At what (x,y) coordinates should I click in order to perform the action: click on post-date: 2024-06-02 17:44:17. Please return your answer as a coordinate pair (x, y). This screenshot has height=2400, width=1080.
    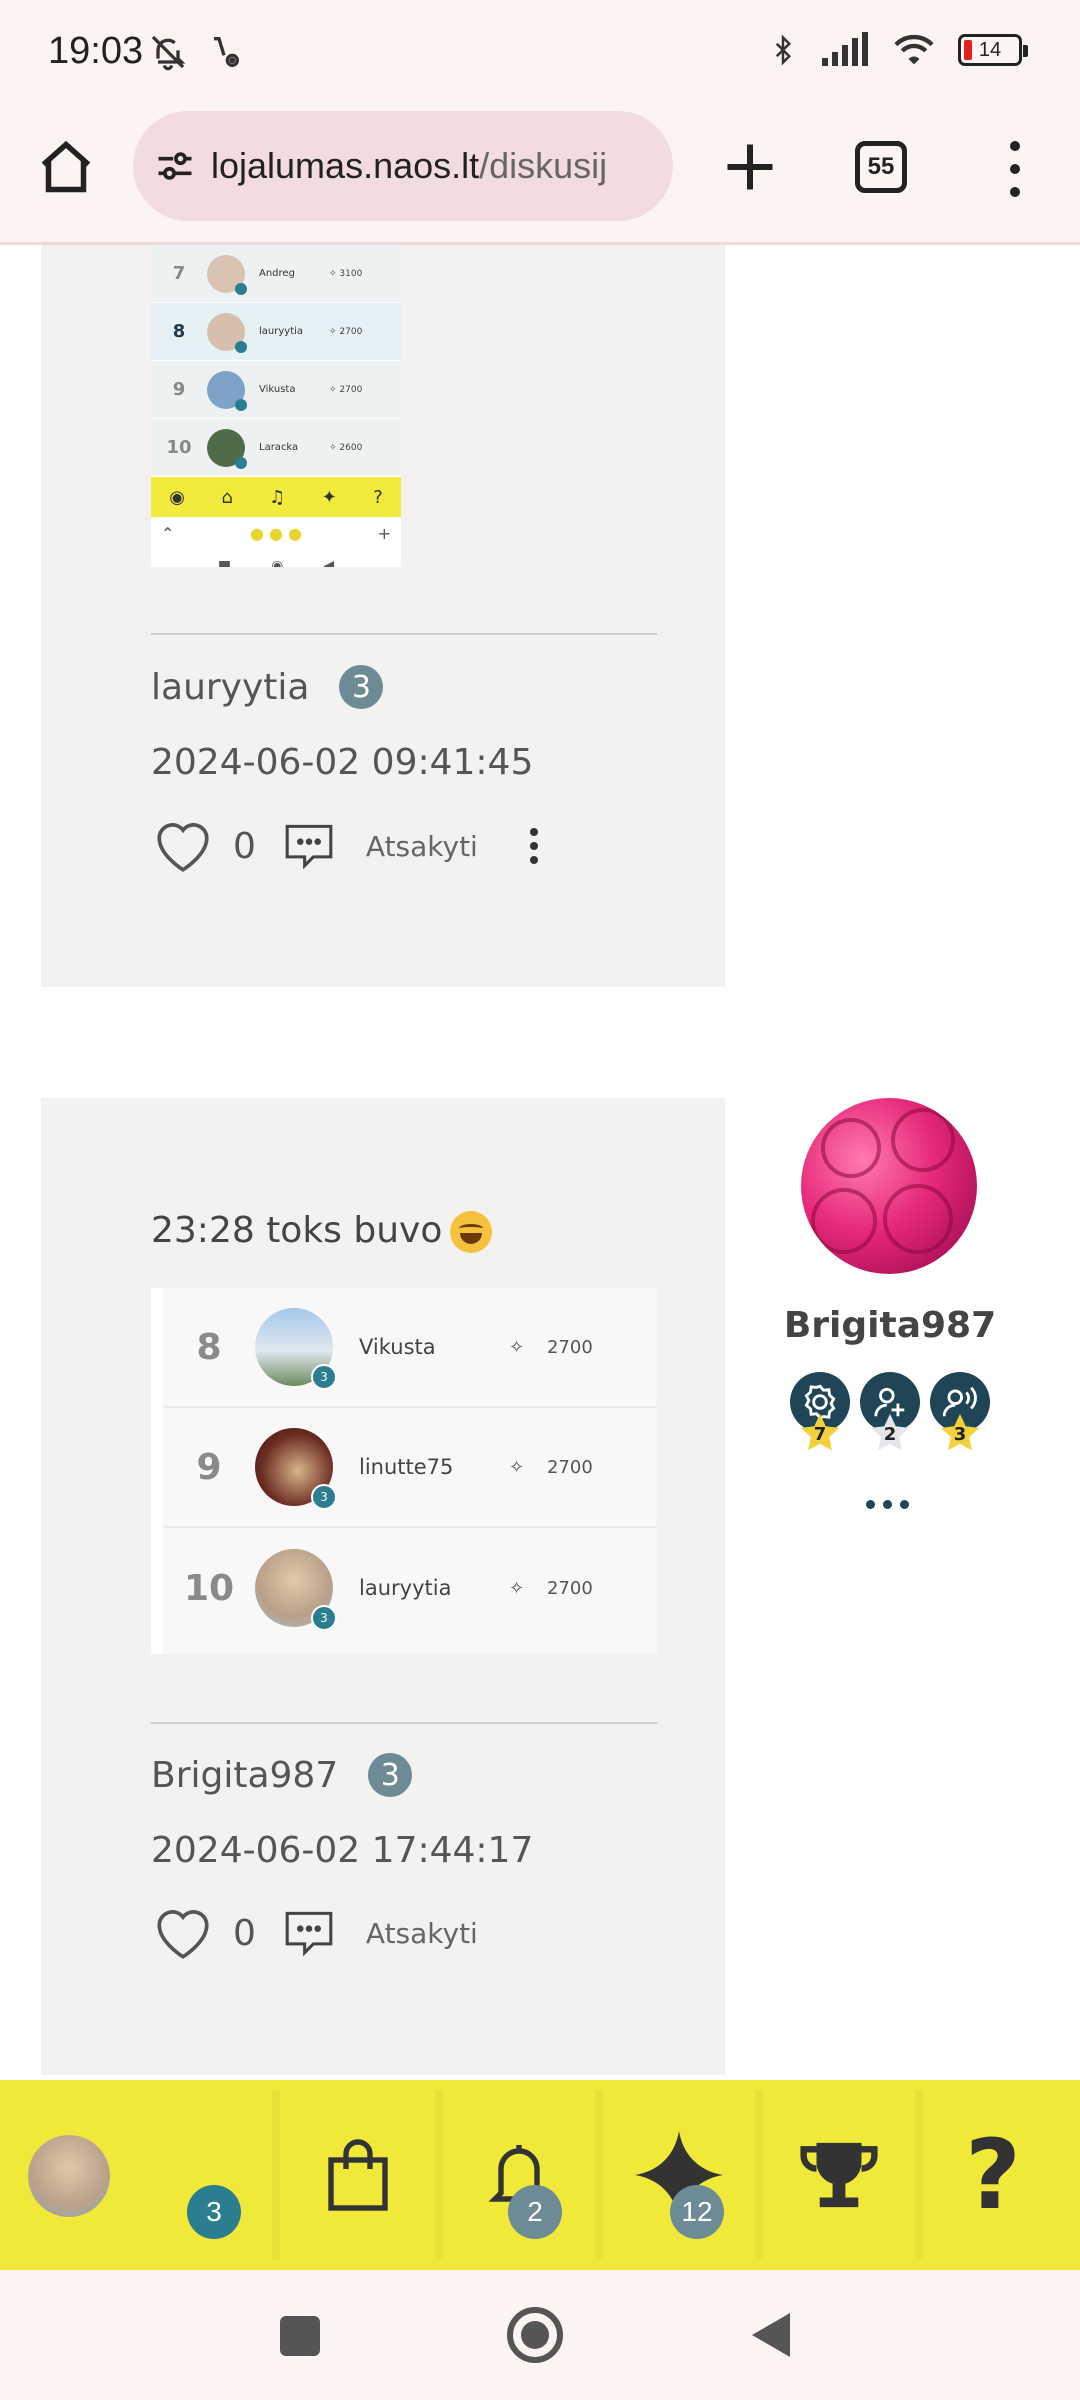
    Looking at the image, I should click on (342, 1850).